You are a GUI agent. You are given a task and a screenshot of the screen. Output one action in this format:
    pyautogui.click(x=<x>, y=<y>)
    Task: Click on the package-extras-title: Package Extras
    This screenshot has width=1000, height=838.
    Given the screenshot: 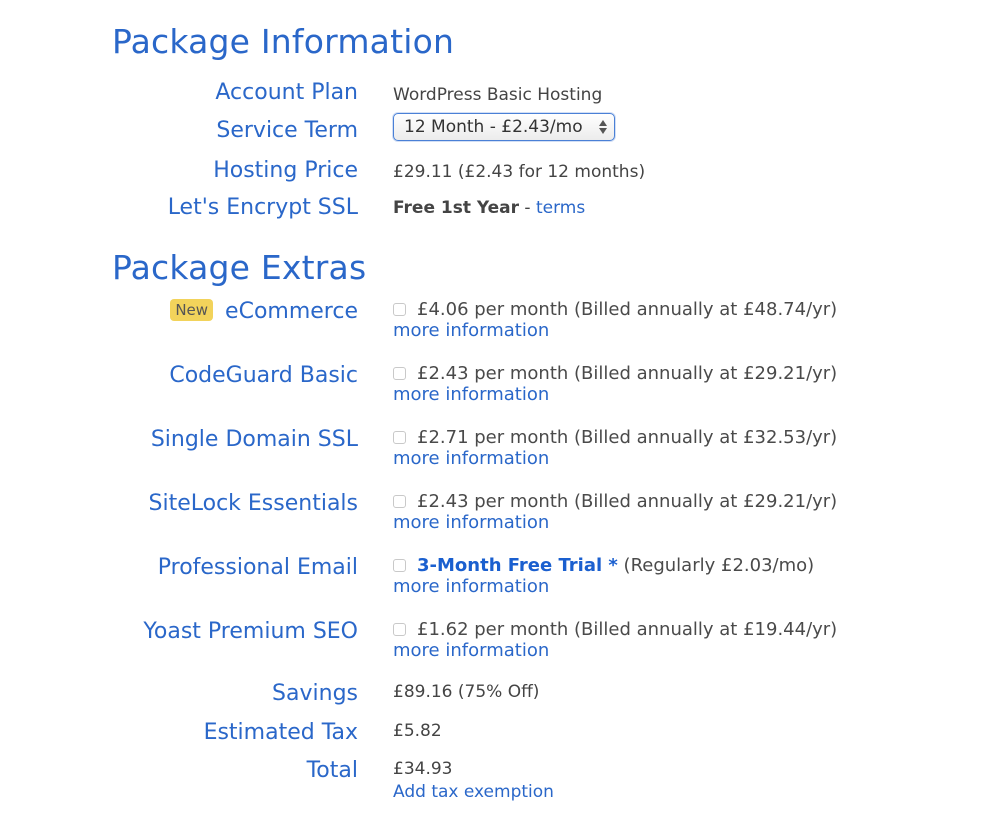 What is the action you would take?
    pyautogui.click(x=239, y=267)
    